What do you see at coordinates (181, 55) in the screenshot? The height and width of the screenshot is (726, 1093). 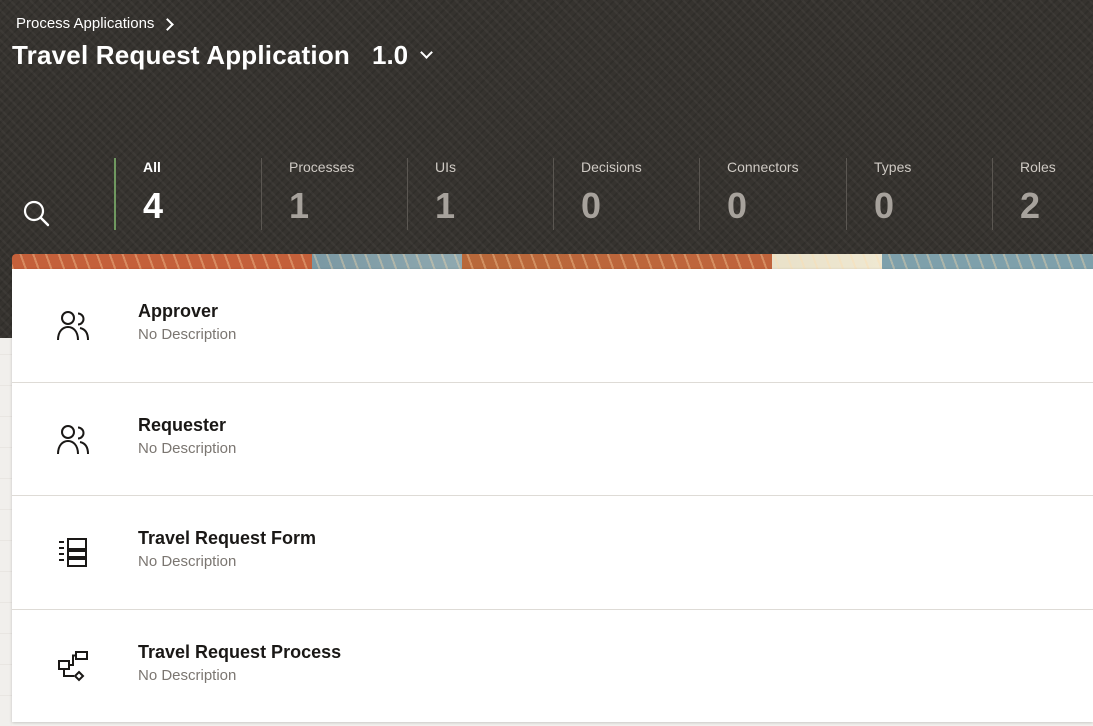 I see `page-title: Travel Request Application` at bounding box center [181, 55].